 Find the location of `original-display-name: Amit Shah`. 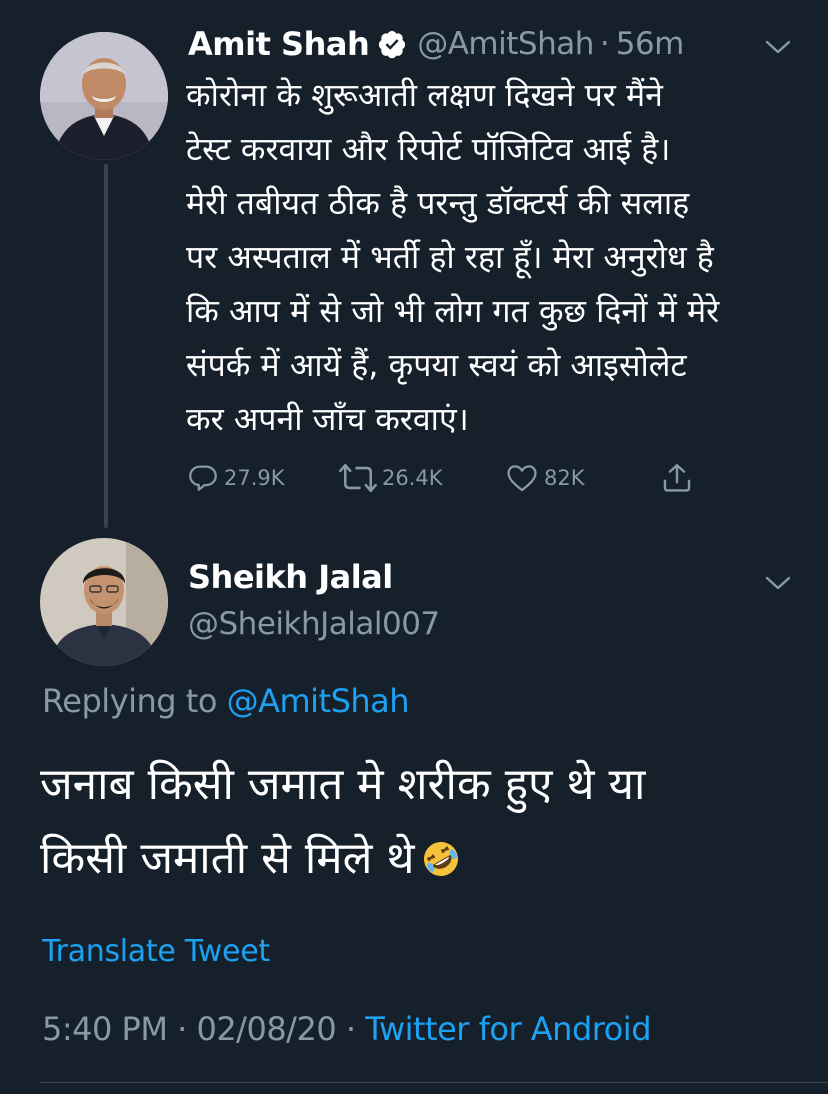

original-display-name: Amit Shah is located at coordinates (279, 44).